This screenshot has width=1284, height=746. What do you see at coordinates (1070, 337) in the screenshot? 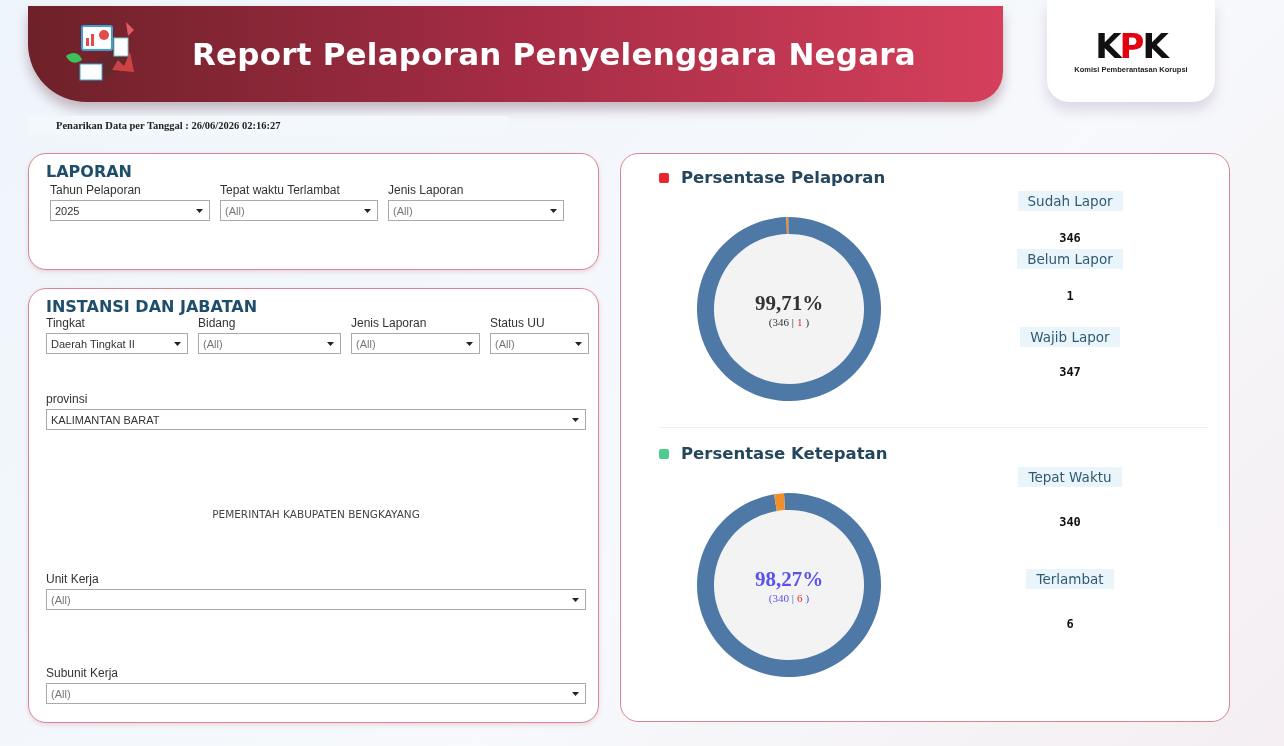
I see `stat-label: Wajib Lapor` at bounding box center [1070, 337].